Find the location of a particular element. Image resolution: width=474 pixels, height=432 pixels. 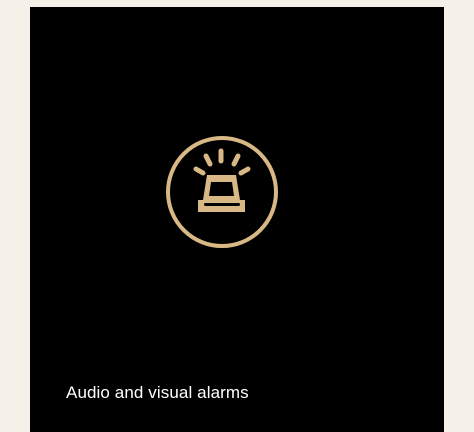

feature-caption: Audio and visual alarms is located at coordinates (157, 392).